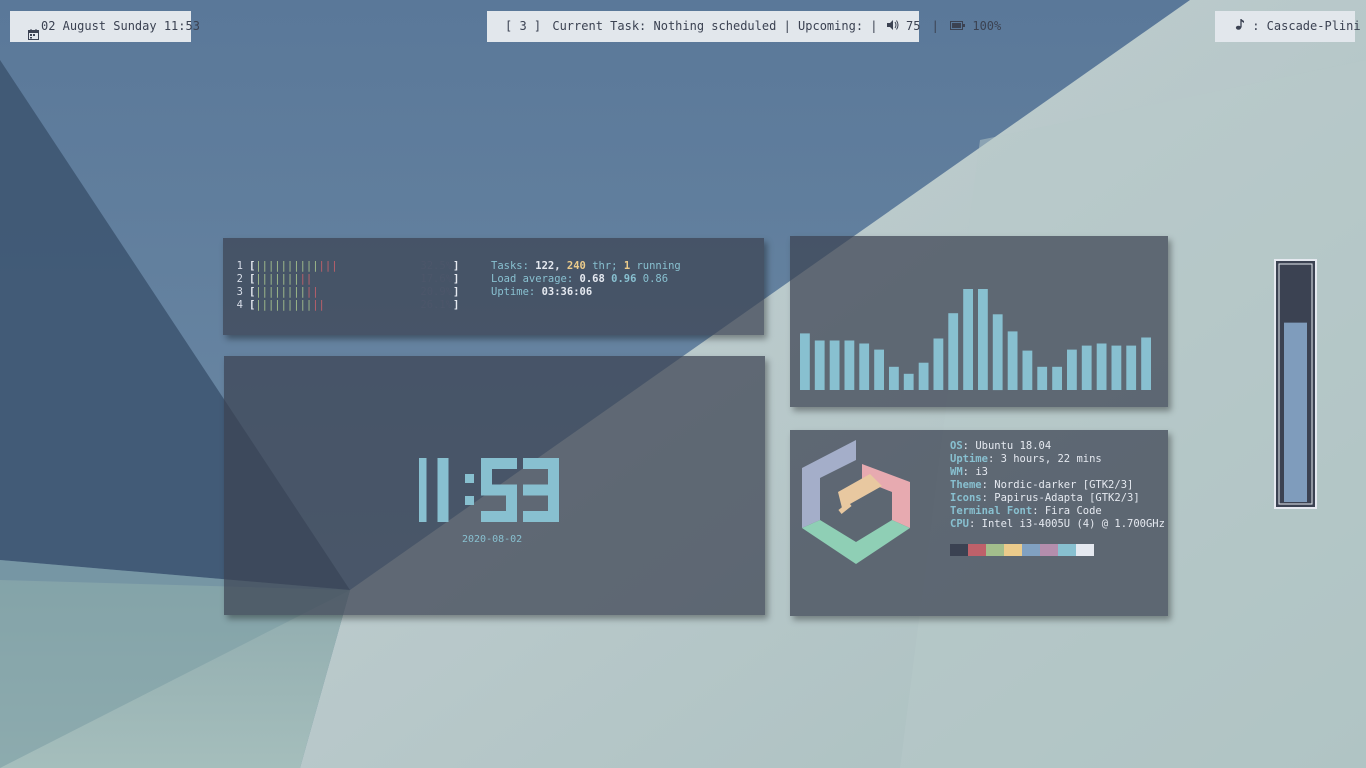 The width and height of the screenshot is (1366, 768). Describe the element at coordinates (33, 36) in the screenshot. I see `calendar-icon` at that location.